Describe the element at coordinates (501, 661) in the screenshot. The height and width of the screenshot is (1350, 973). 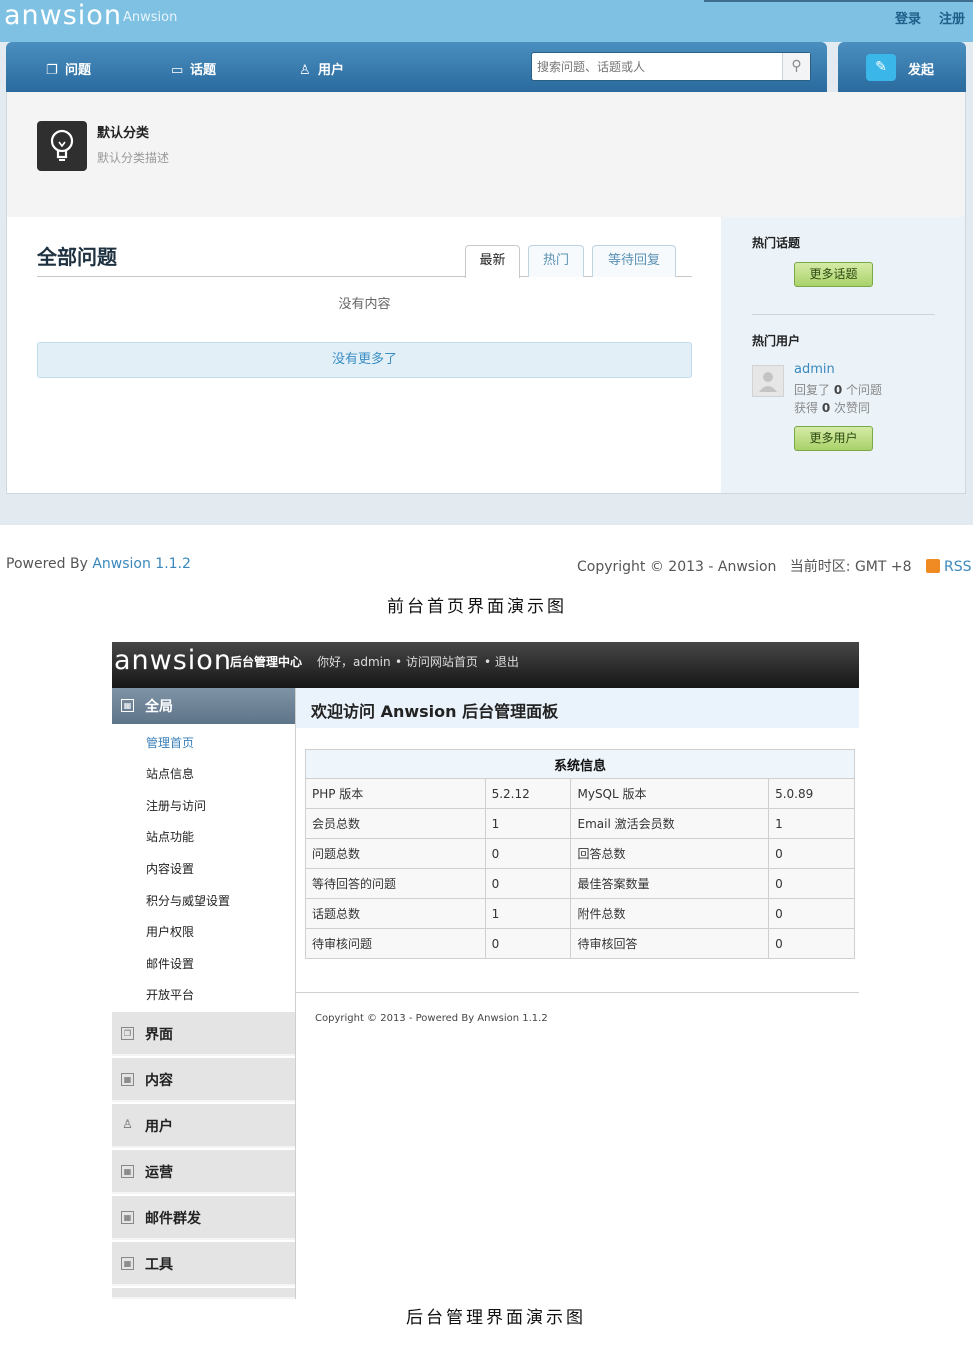
I see `logout-link: • 退出` at that location.